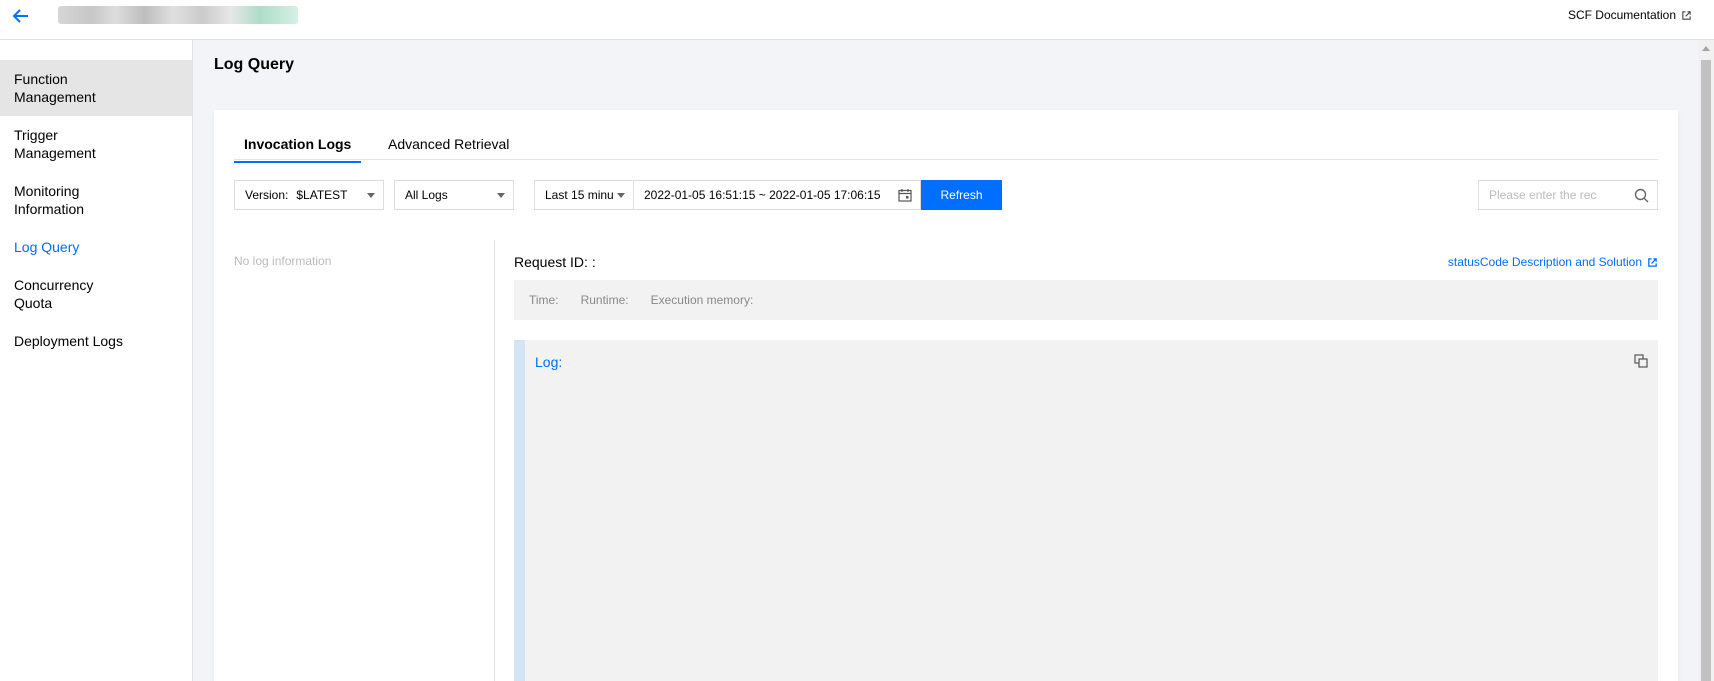 The width and height of the screenshot is (1714, 681). I want to click on page-scrollbar, so click(1706, 360).